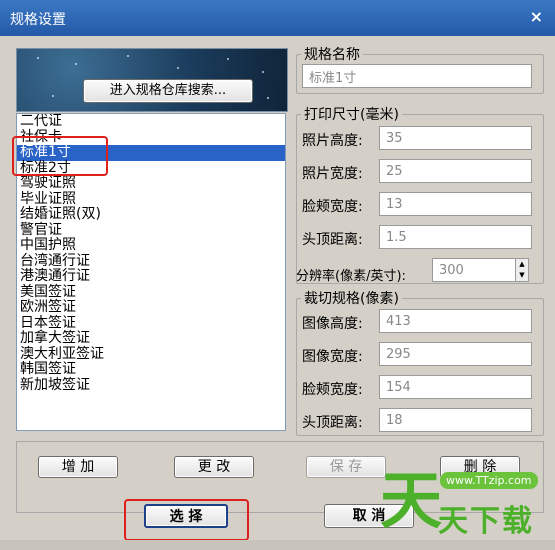 This screenshot has width=555, height=550. I want to click on list-item: 二代证, so click(151, 122).